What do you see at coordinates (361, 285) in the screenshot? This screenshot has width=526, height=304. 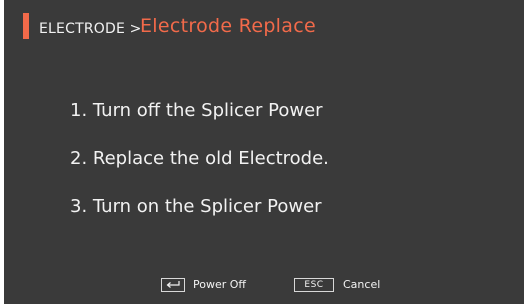 I see `cancel-label: Cancel` at bounding box center [361, 285].